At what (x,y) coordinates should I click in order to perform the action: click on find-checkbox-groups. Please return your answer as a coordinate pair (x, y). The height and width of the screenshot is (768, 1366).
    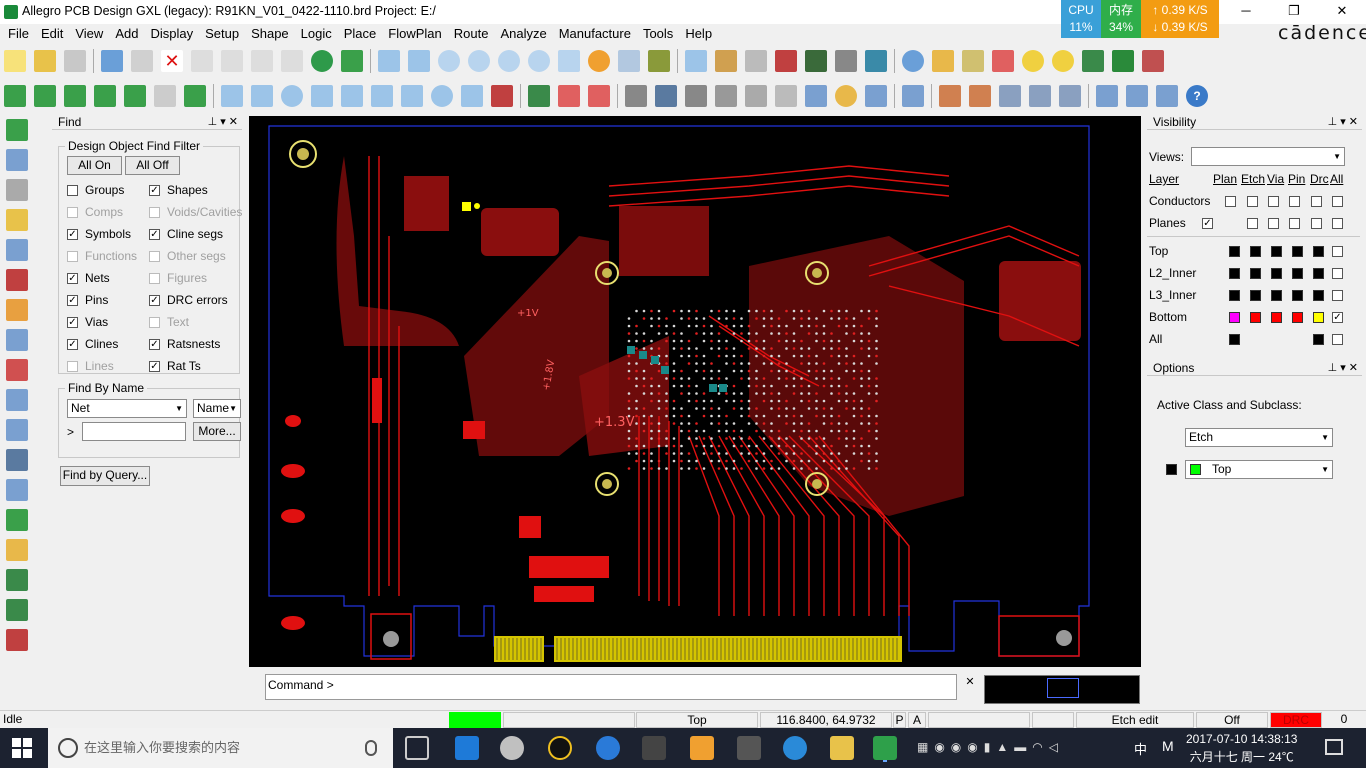
    Looking at the image, I should click on (72, 190).